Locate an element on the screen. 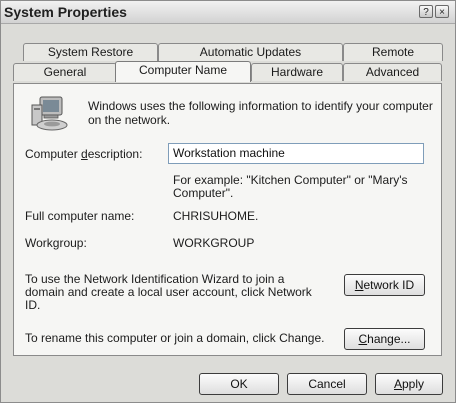 This screenshot has width=456, height=403. full-name-label: Full computer name: is located at coordinates (80, 216).